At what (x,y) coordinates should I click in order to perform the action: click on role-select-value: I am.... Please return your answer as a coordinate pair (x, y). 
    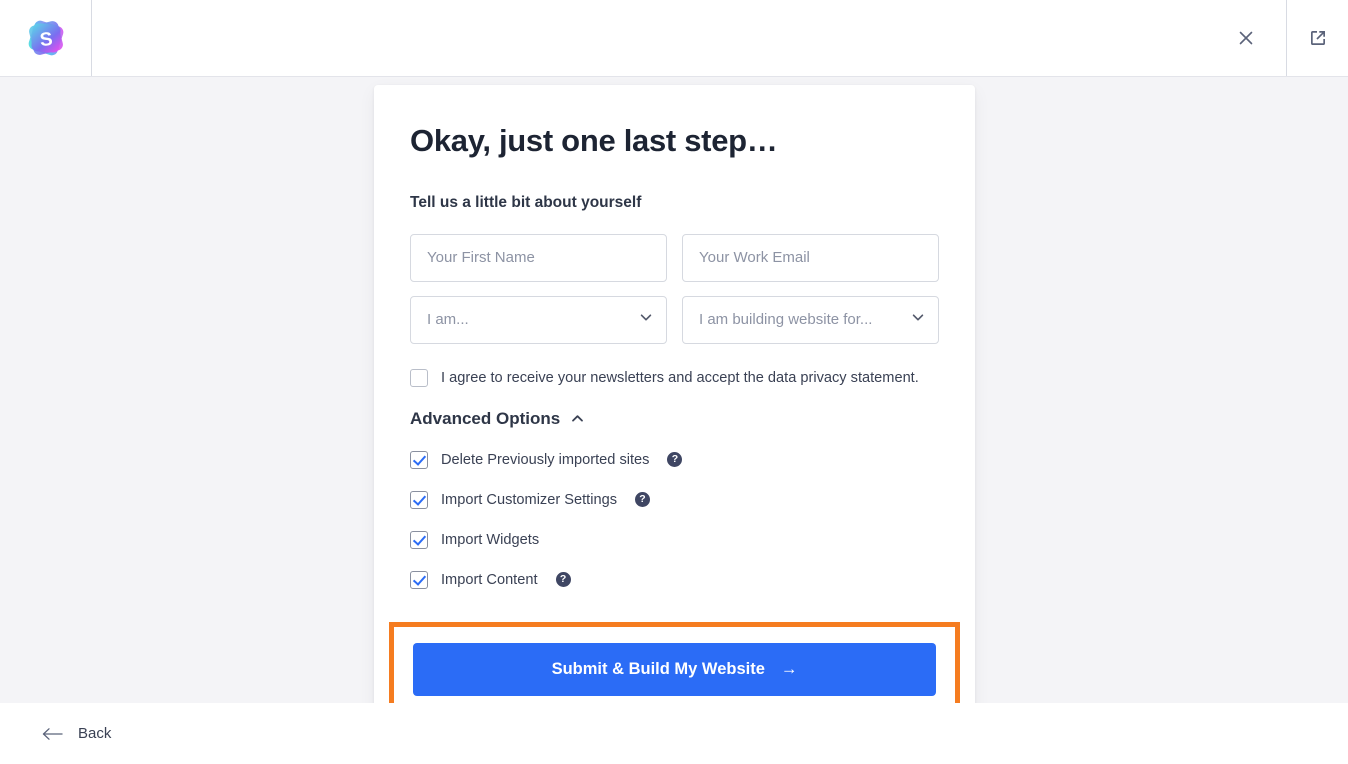
    Looking at the image, I should click on (448, 320).